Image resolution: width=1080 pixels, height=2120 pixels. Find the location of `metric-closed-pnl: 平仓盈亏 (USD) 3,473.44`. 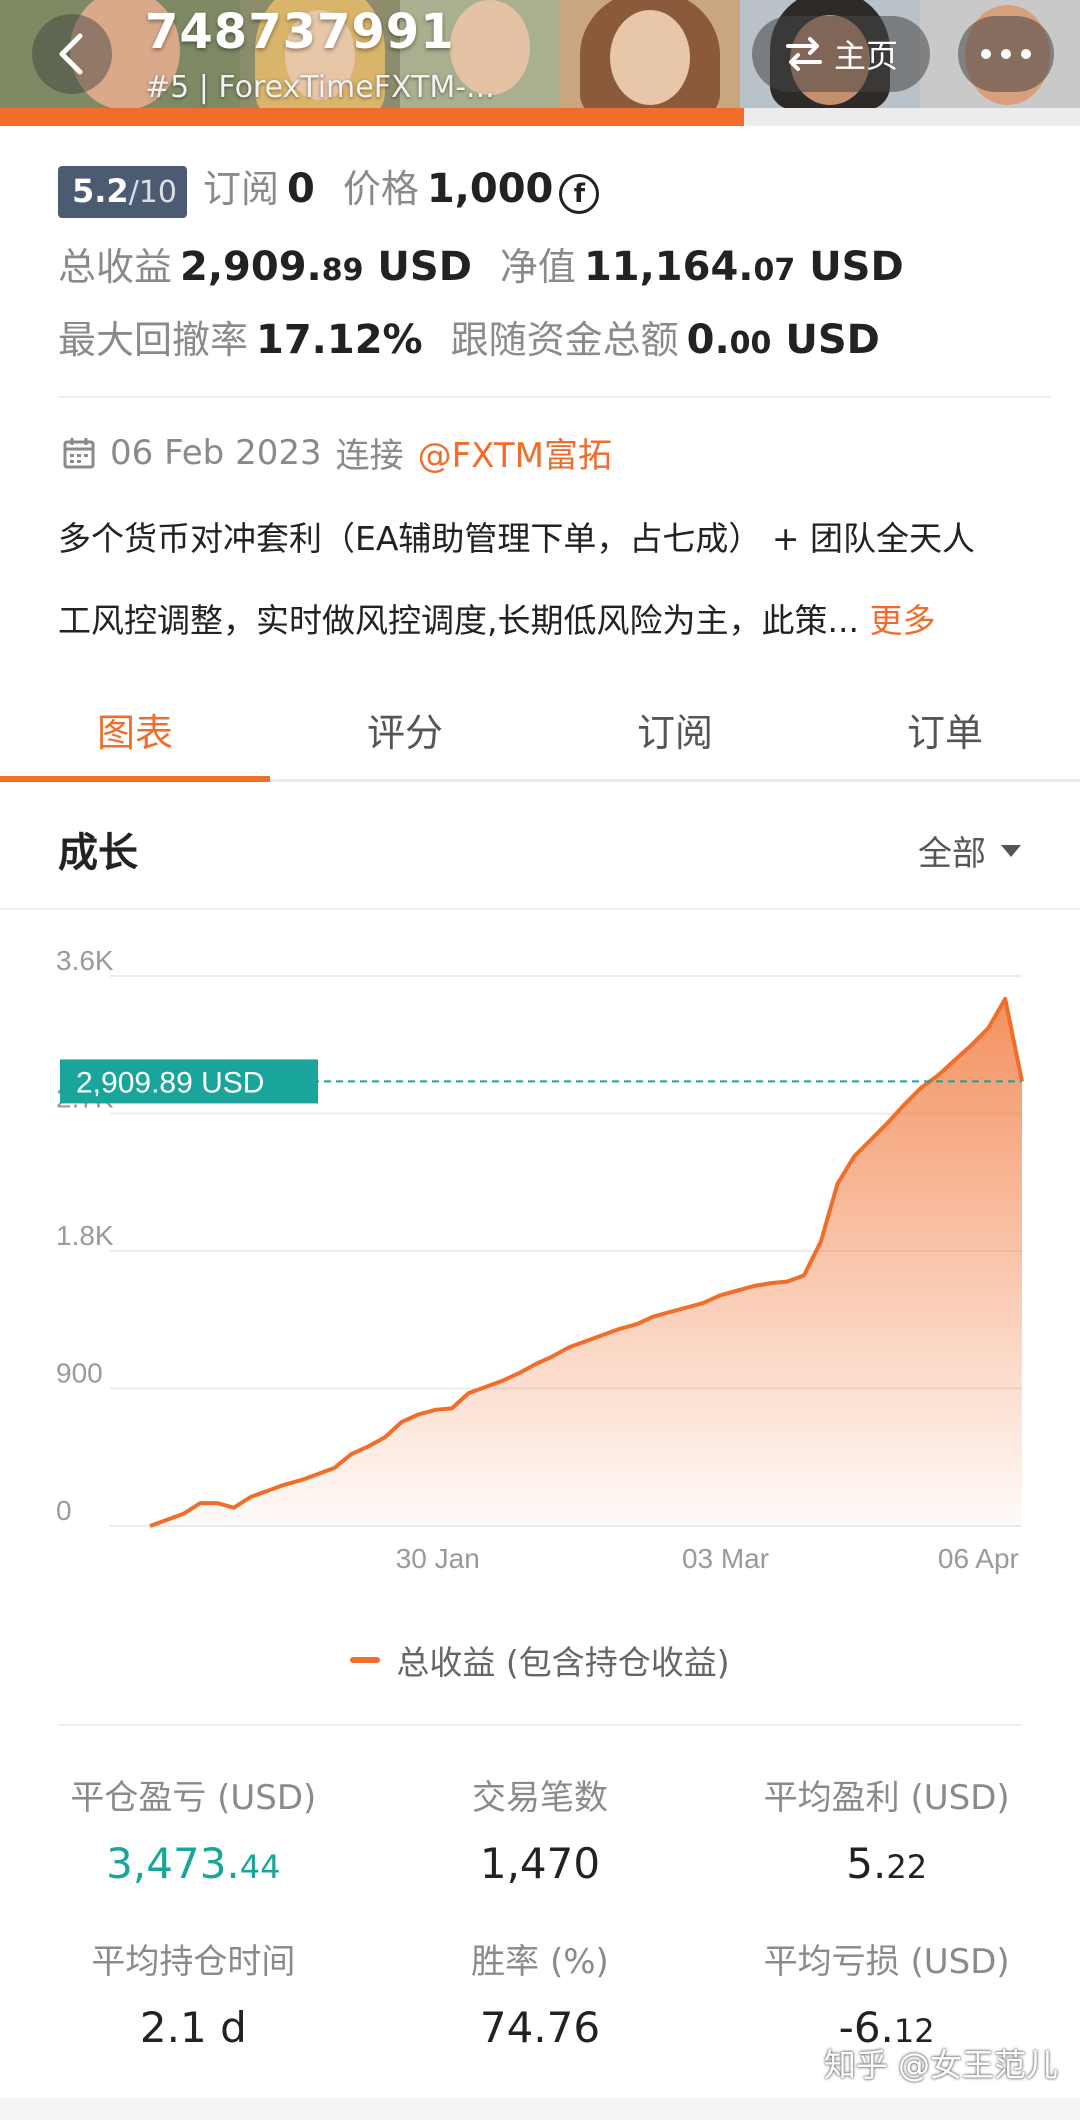

metric-closed-pnl: 平仓盈亏 (USD) 3,473.44 is located at coordinates (193, 1829).